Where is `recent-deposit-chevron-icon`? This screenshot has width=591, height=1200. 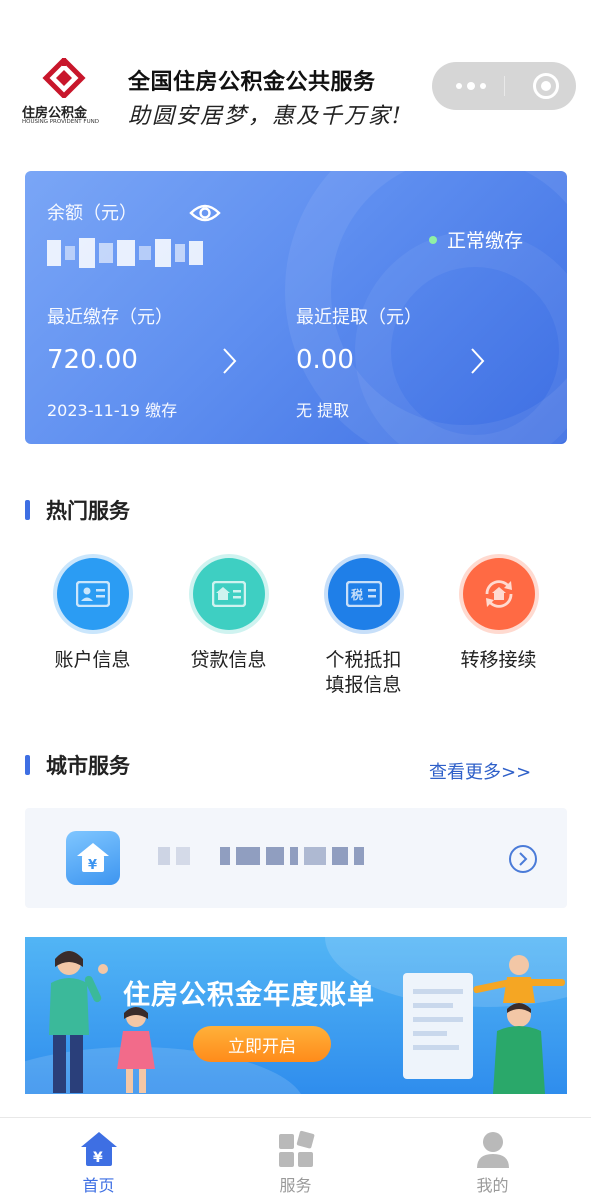
recent-deposit-chevron-icon is located at coordinates (229, 361).